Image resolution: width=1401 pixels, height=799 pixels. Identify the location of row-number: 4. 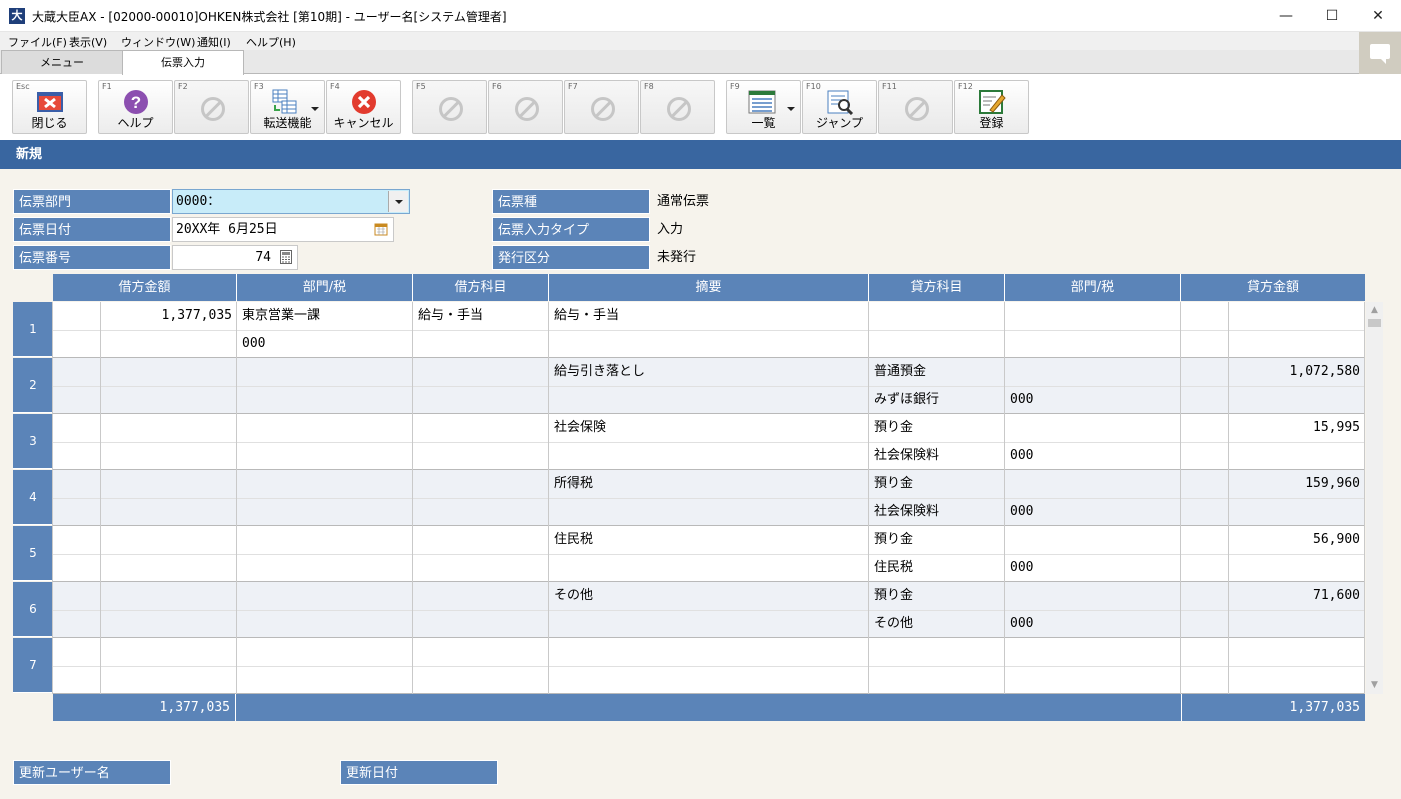
(33, 497).